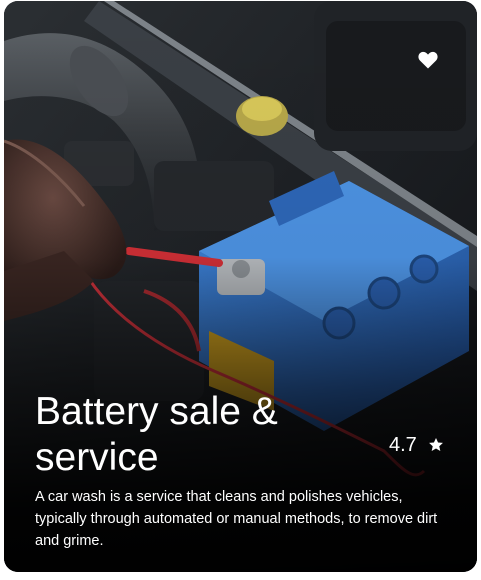 This screenshot has width=481, height=580. What do you see at coordinates (156, 434) in the screenshot?
I see `card-title: Battery sale & service` at bounding box center [156, 434].